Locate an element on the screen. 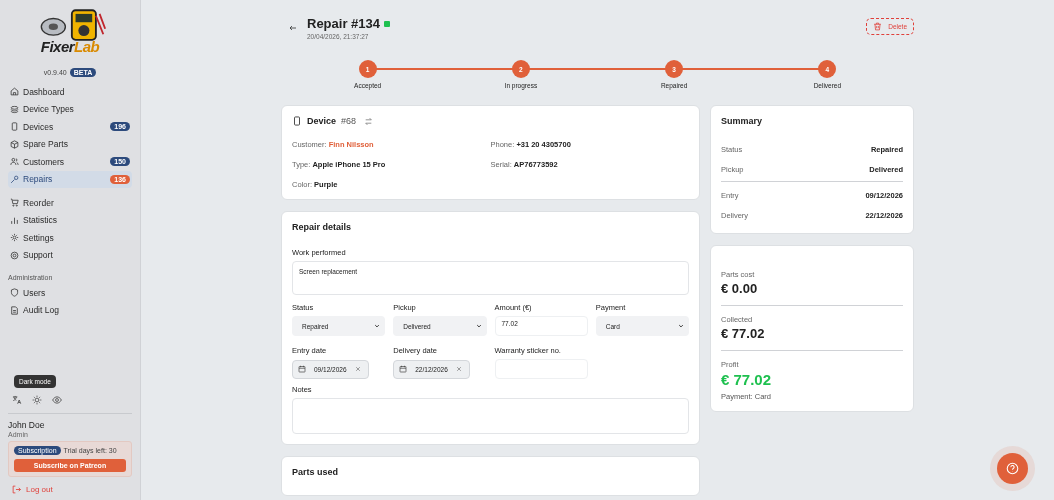 This screenshot has height=500, width=1054. nav-item: Spare Parts is located at coordinates (70, 144).